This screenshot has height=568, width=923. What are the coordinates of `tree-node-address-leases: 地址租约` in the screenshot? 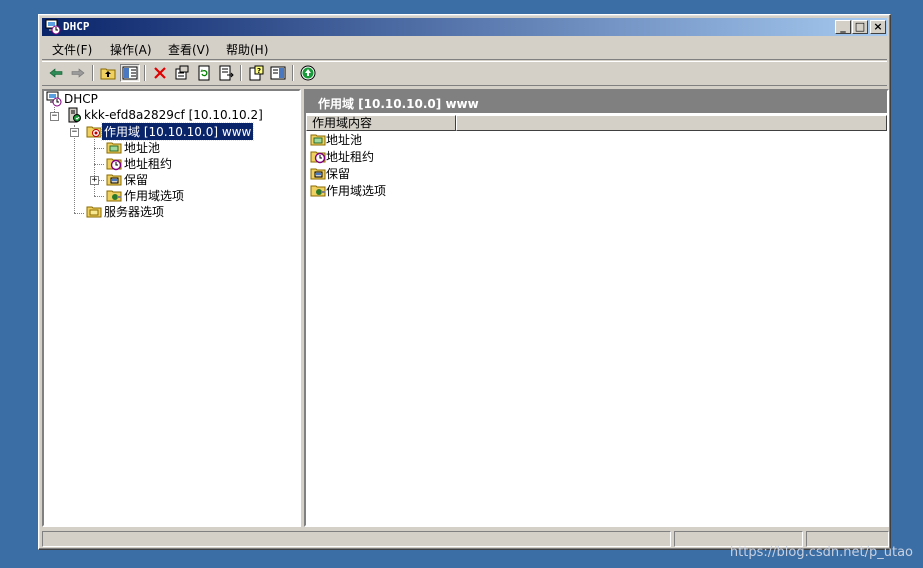 It's located at (140, 163).